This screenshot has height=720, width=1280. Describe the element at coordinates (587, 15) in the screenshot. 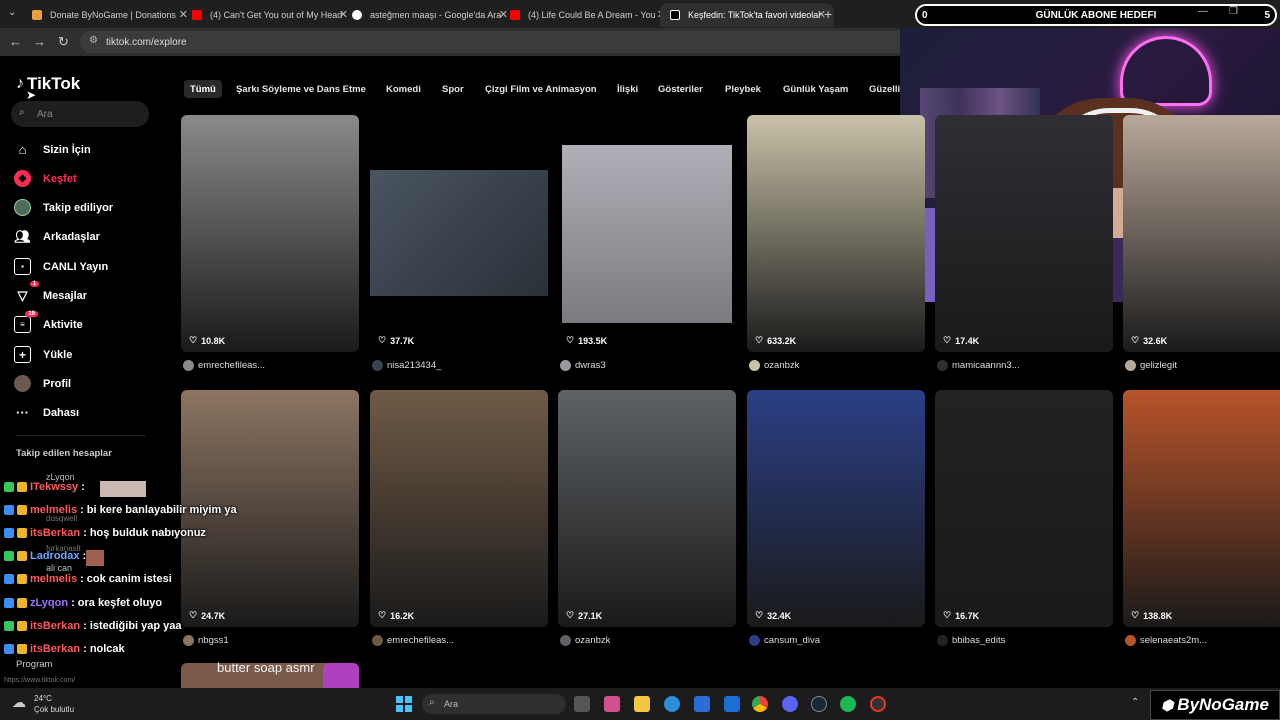

I see `browser-tab-youtube-2: (4) Life Could Be A Dream - You ✕` at that location.